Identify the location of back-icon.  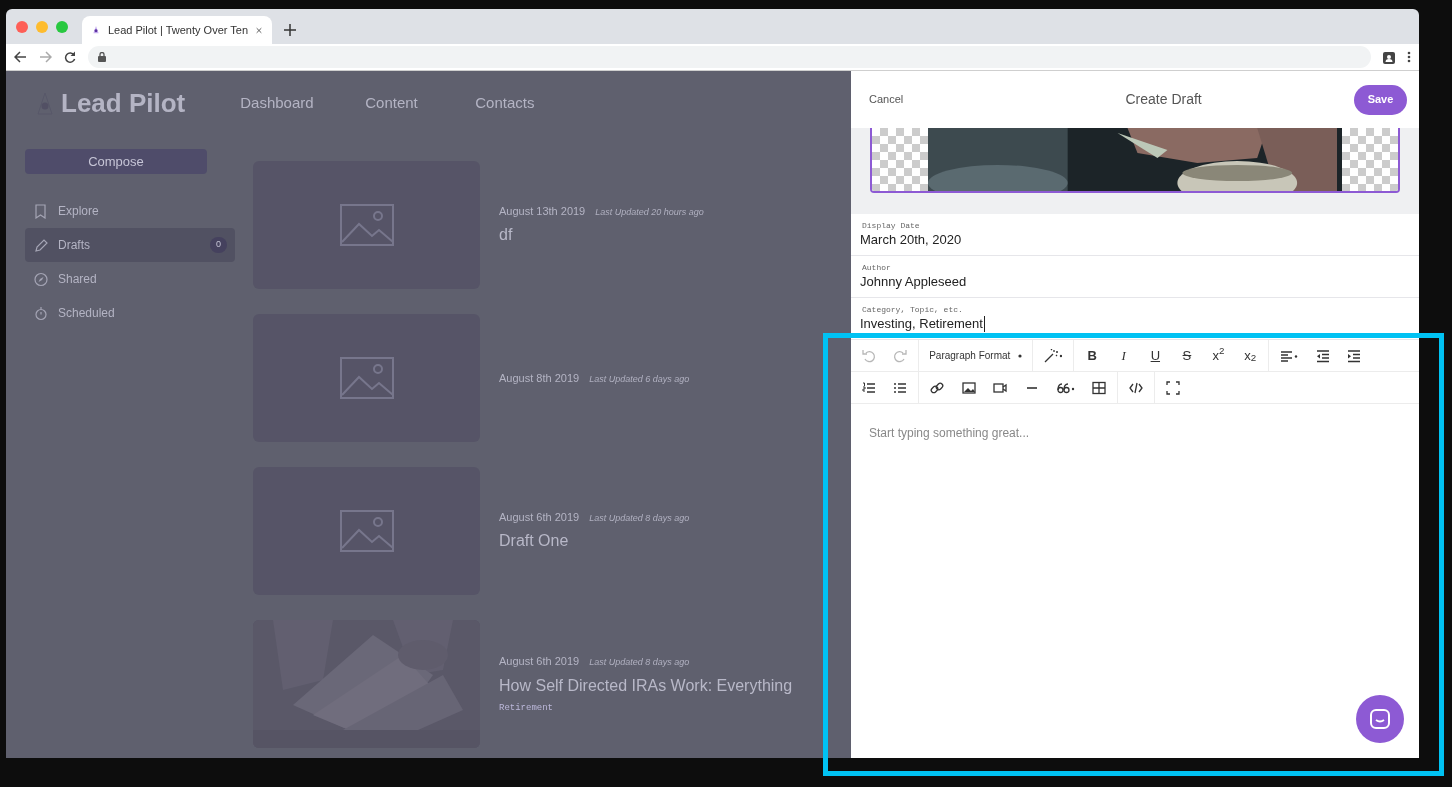
(20, 57).